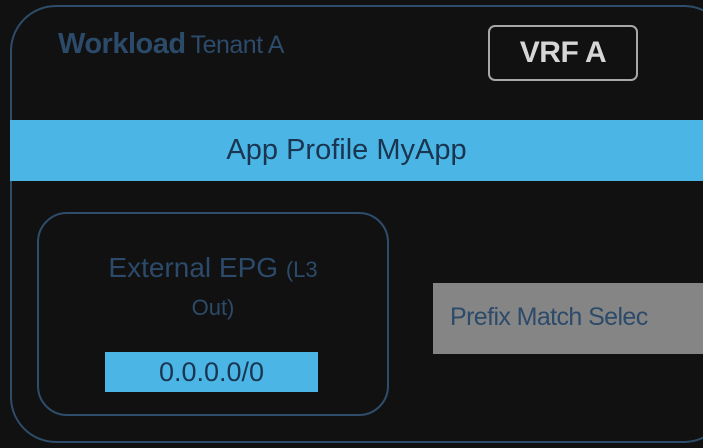 The width and height of the screenshot is (703, 448). I want to click on vrf-box: VRF A, so click(563, 53).